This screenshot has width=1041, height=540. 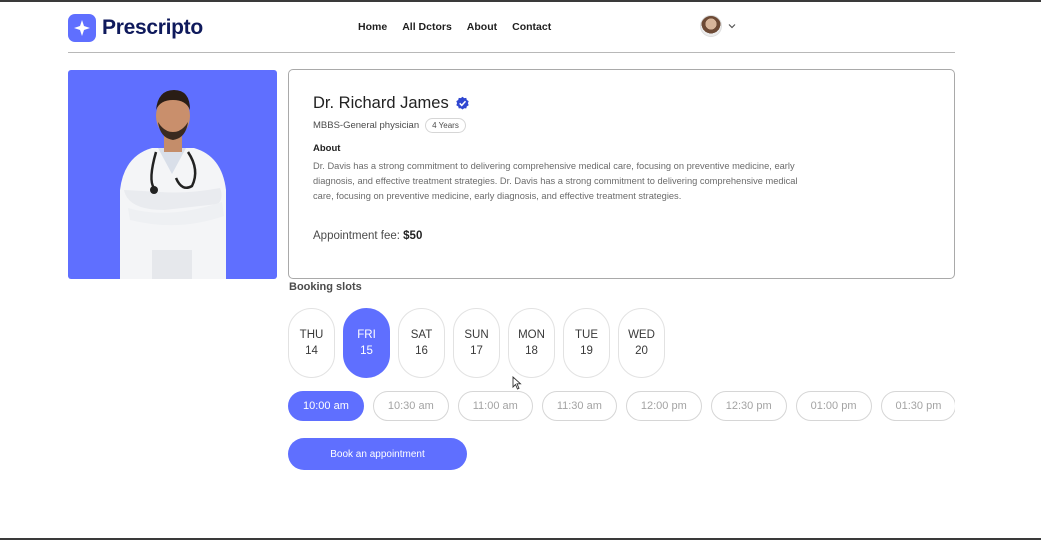 I want to click on day-slot: SUN 17, so click(x=476, y=343).